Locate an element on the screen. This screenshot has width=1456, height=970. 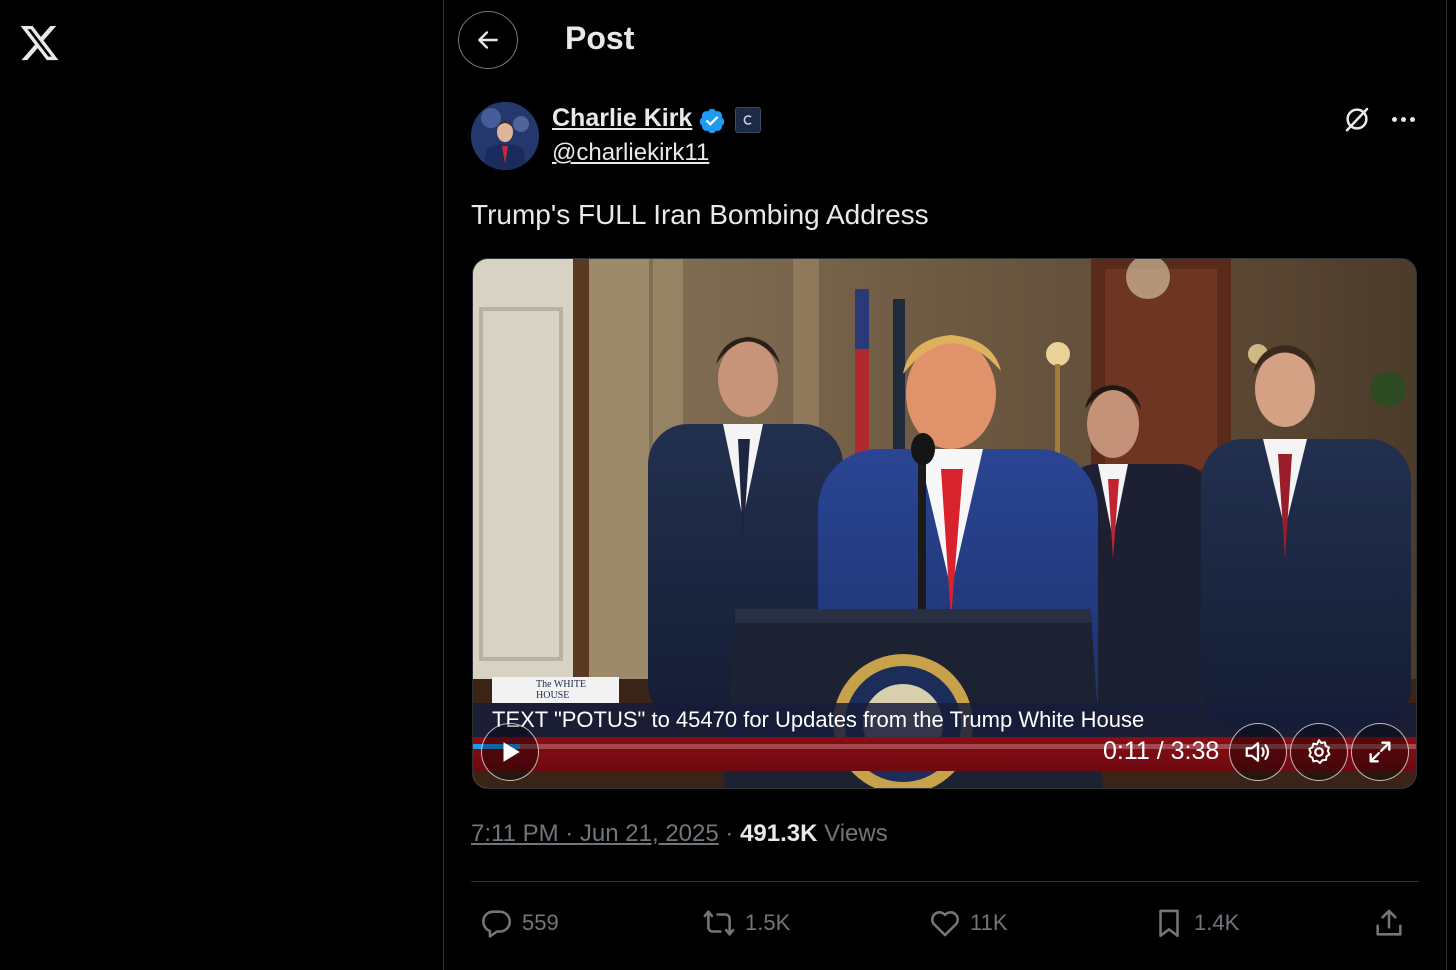
bookmark-button: 1.4K is located at coordinates (1195, 923).